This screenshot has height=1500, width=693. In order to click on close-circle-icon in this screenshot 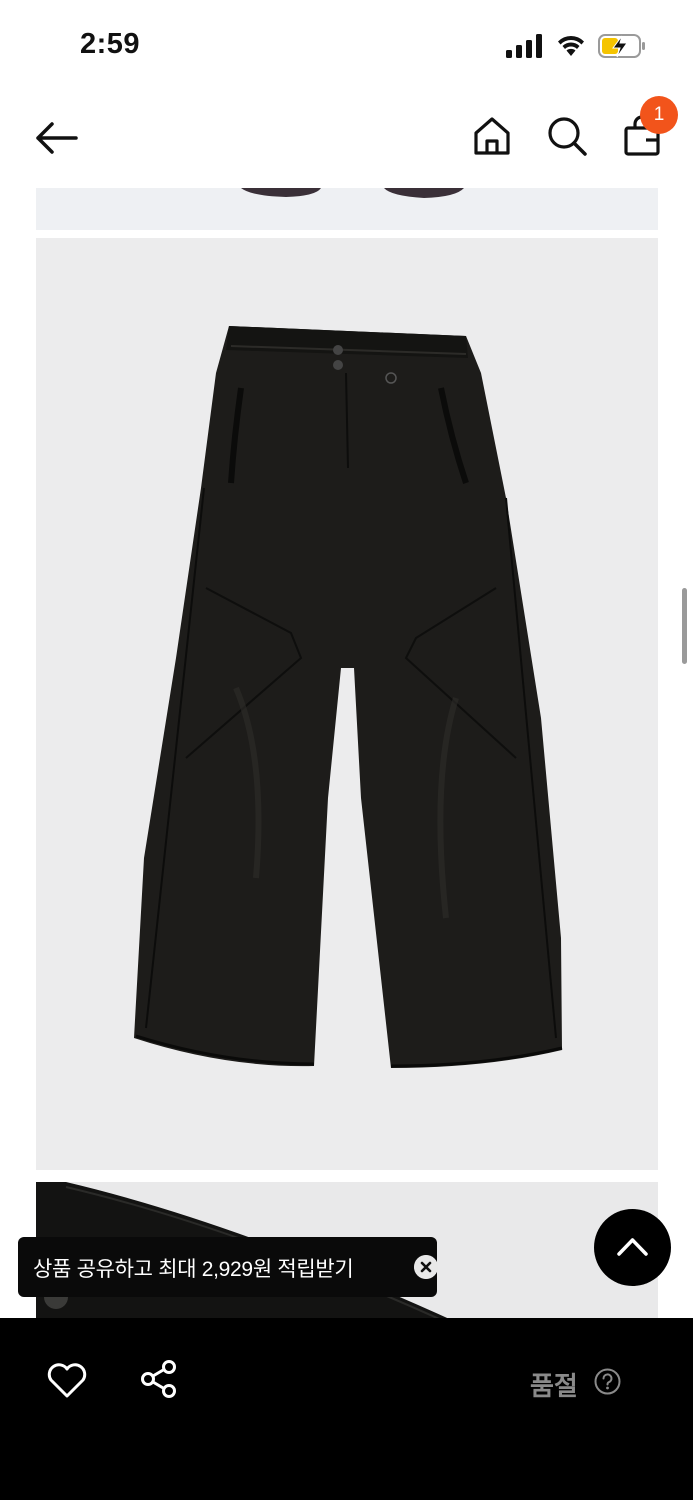, I will do `click(426, 1267)`.